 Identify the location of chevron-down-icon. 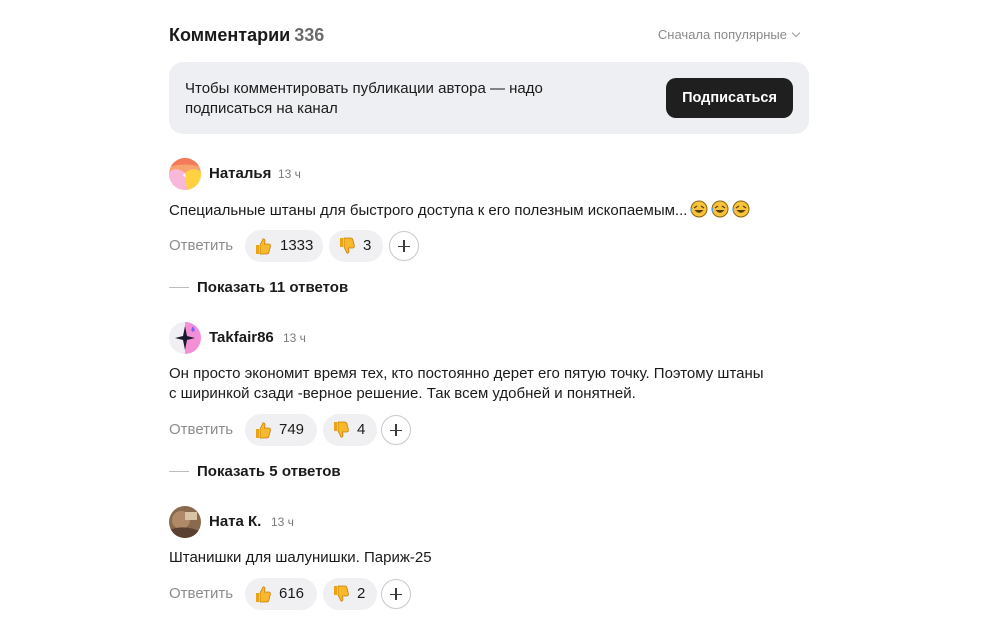
(796, 33).